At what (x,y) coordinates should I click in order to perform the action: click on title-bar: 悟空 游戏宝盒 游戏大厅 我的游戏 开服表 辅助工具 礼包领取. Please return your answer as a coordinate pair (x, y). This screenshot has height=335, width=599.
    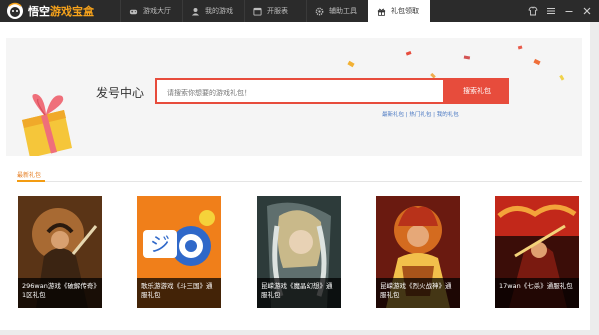
    Looking at the image, I should click on (299, 11).